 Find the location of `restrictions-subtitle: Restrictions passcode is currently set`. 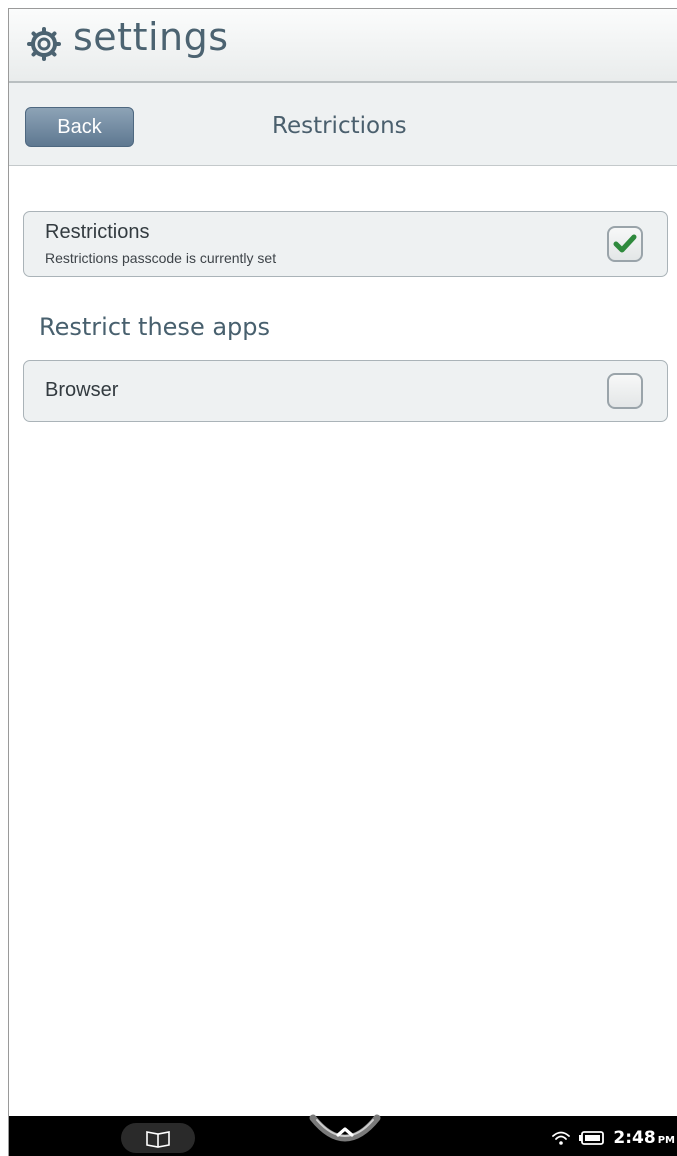

restrictions-subtitle: Restrictions passcode is currently set is located at coordinates (161, 258).